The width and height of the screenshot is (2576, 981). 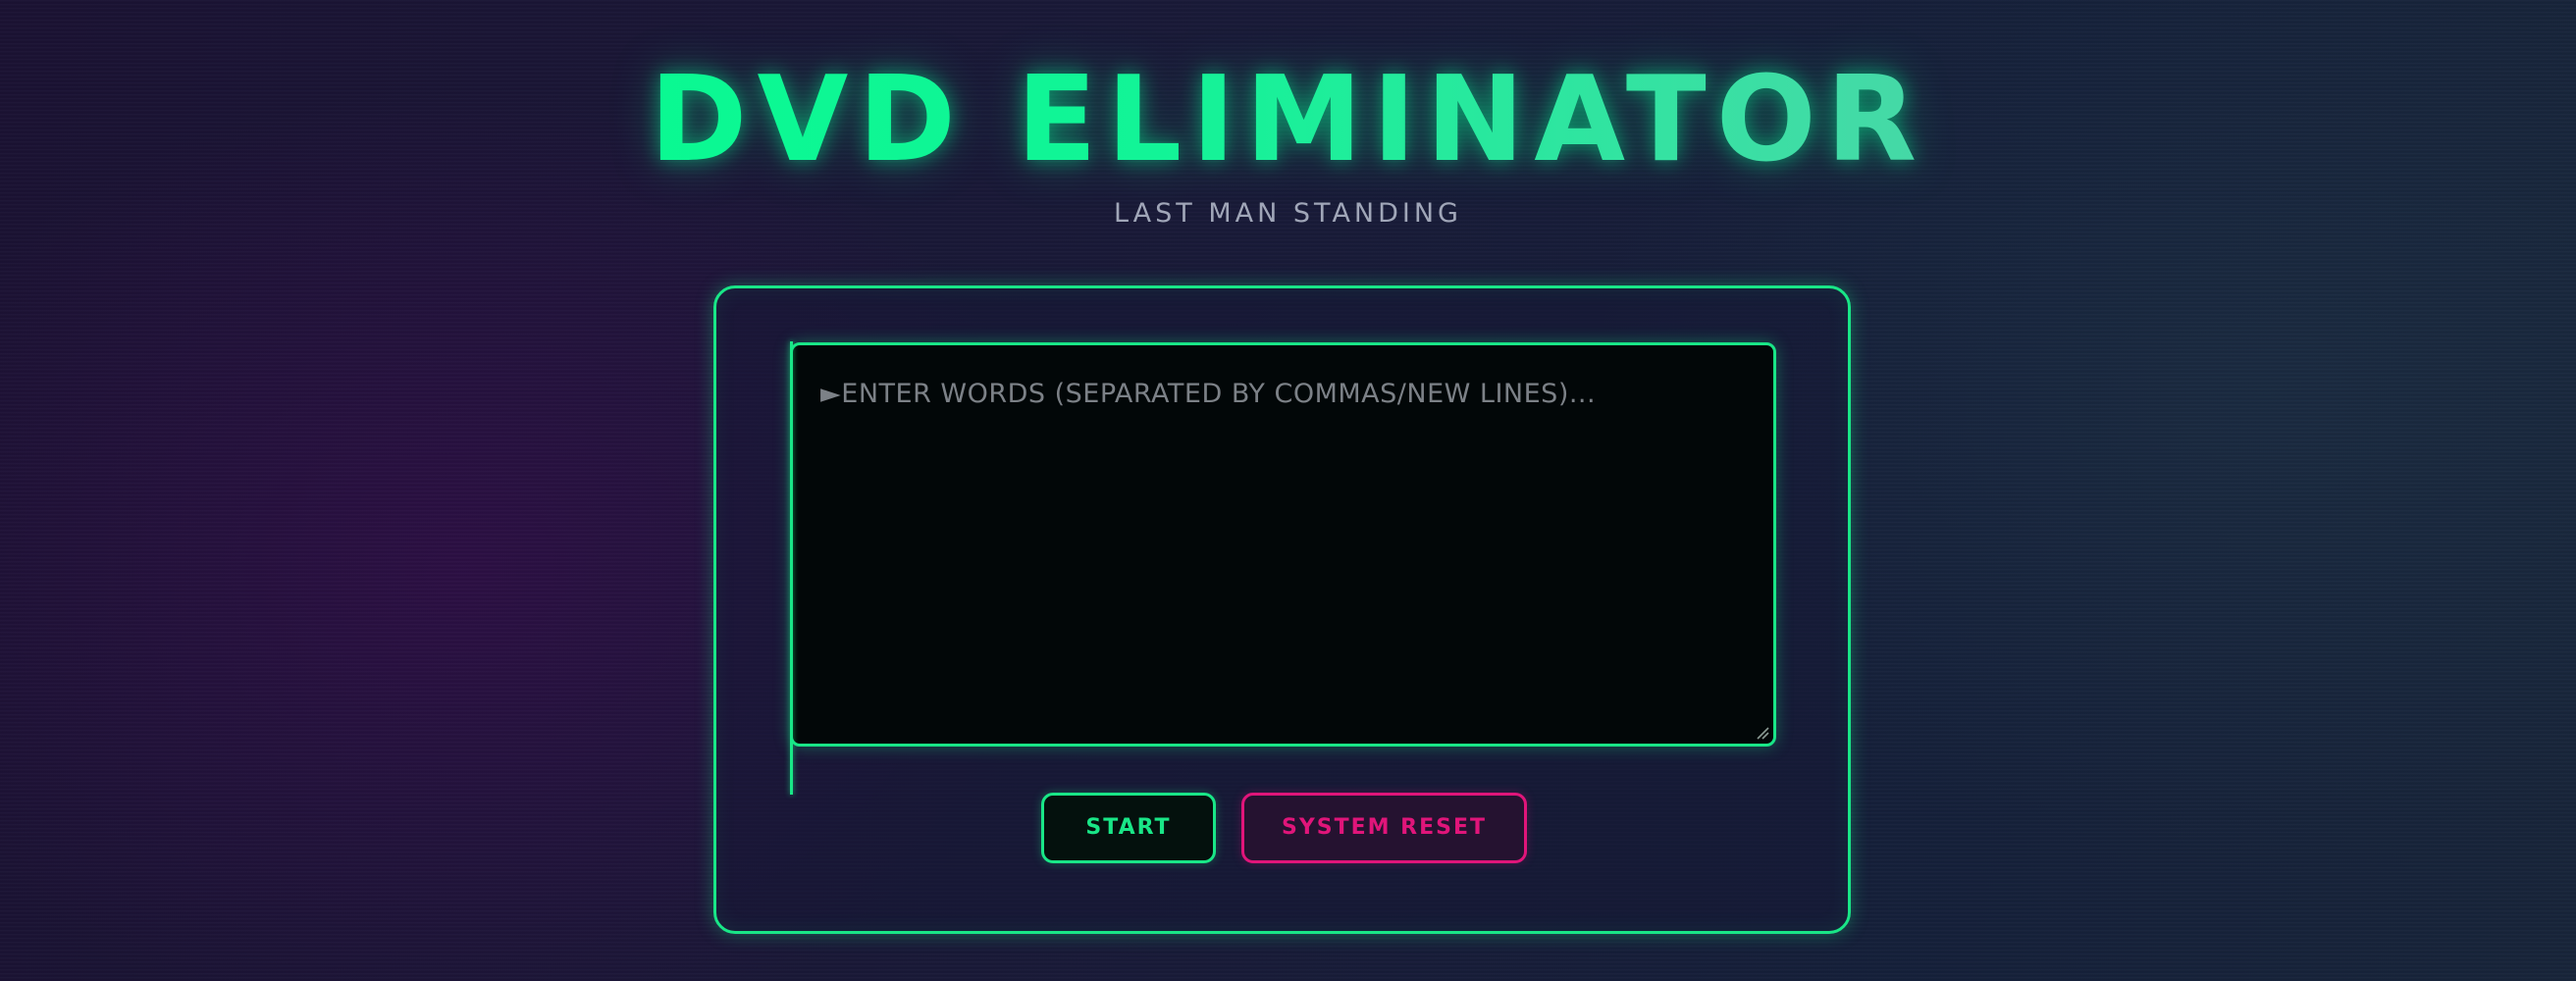 What do you see at coordinates (1288, 120) in the screenshot?
I see `app-title: DVD ELIMINATOR` at bounding box center [1288, 120].